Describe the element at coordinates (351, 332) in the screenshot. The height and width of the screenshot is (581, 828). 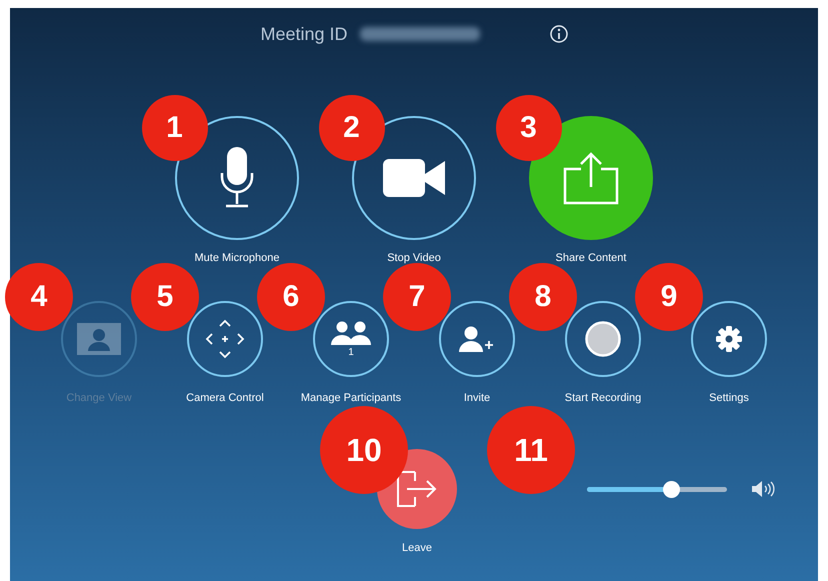
I see `people-icon` at that location.